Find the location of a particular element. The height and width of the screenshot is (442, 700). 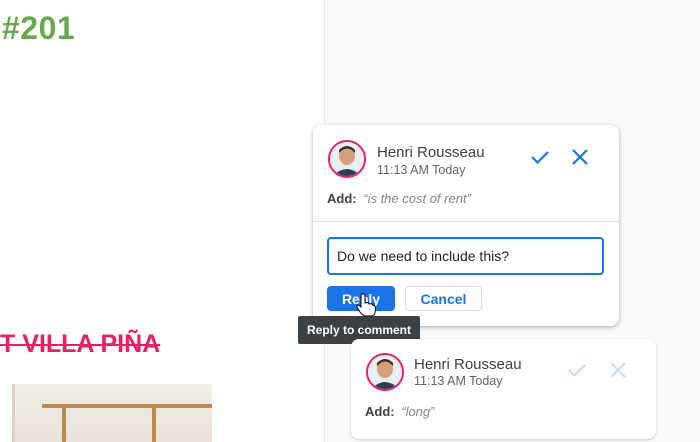

suggestion-value: “is the cost of rent” is located at coordinates (417, 198).